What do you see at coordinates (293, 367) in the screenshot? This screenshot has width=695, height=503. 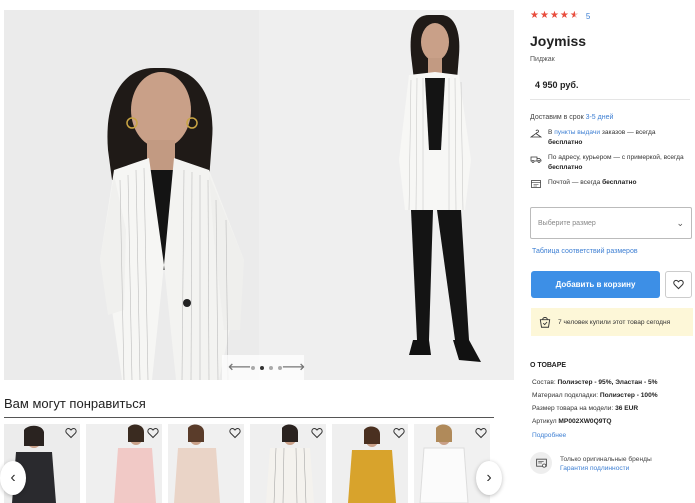 I see `arrow-right-icon: ⟶` at bounding box center [293, 367].